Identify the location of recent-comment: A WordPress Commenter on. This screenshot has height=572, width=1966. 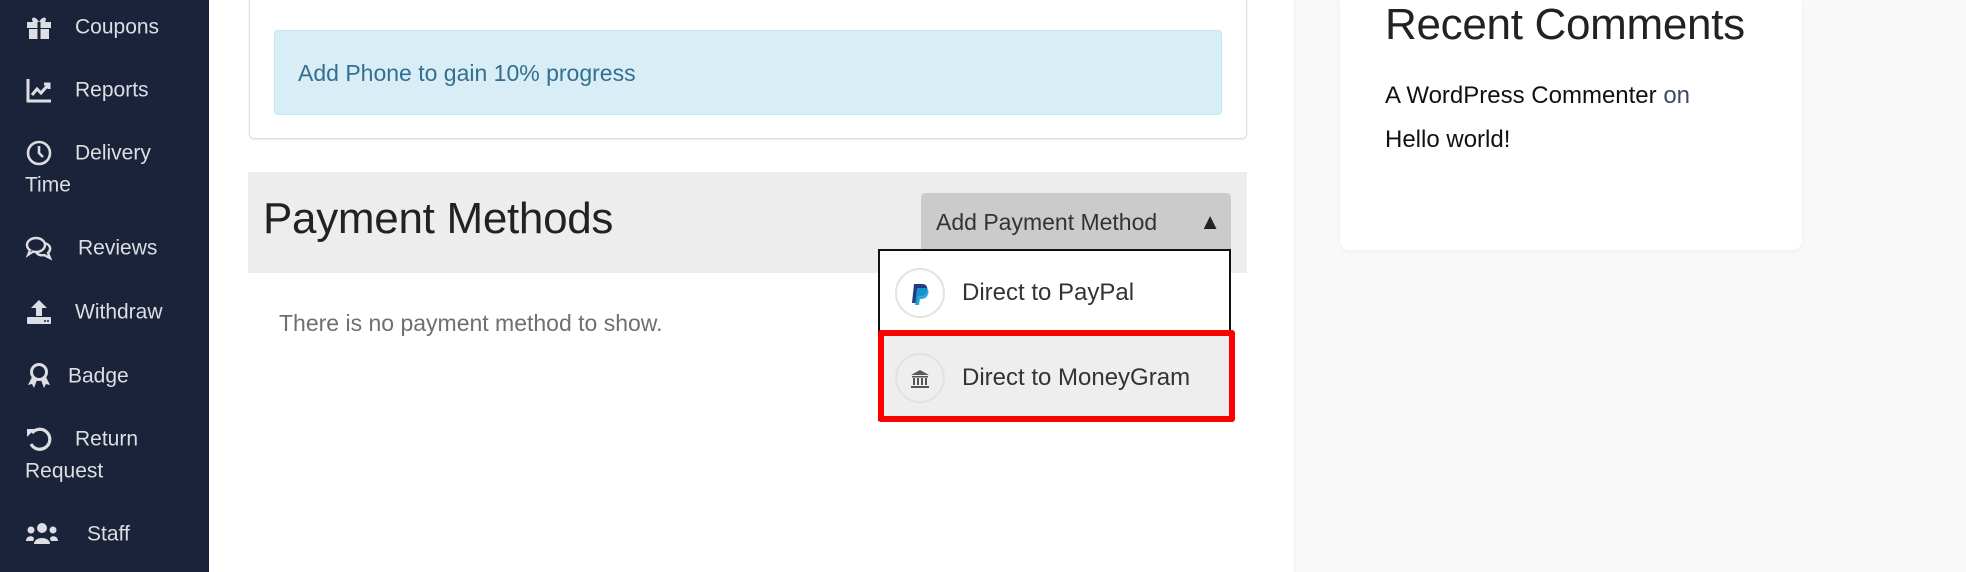
(1537, 96).